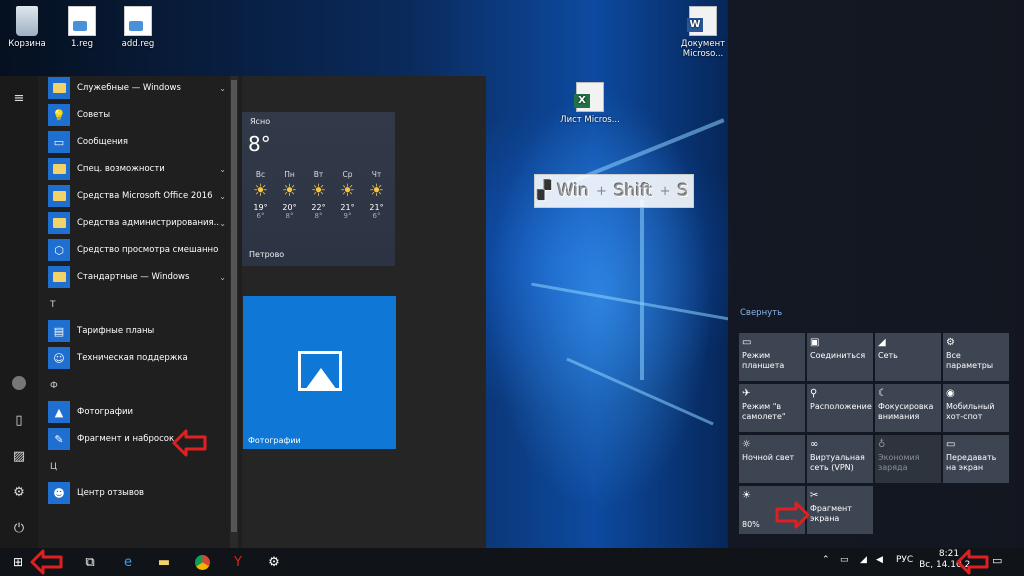 This screenshot has width=1024, height=576. Describe the element at coordinates (121, 169) in the screenshot. I see `app-label: Спец. возможности` at that location.